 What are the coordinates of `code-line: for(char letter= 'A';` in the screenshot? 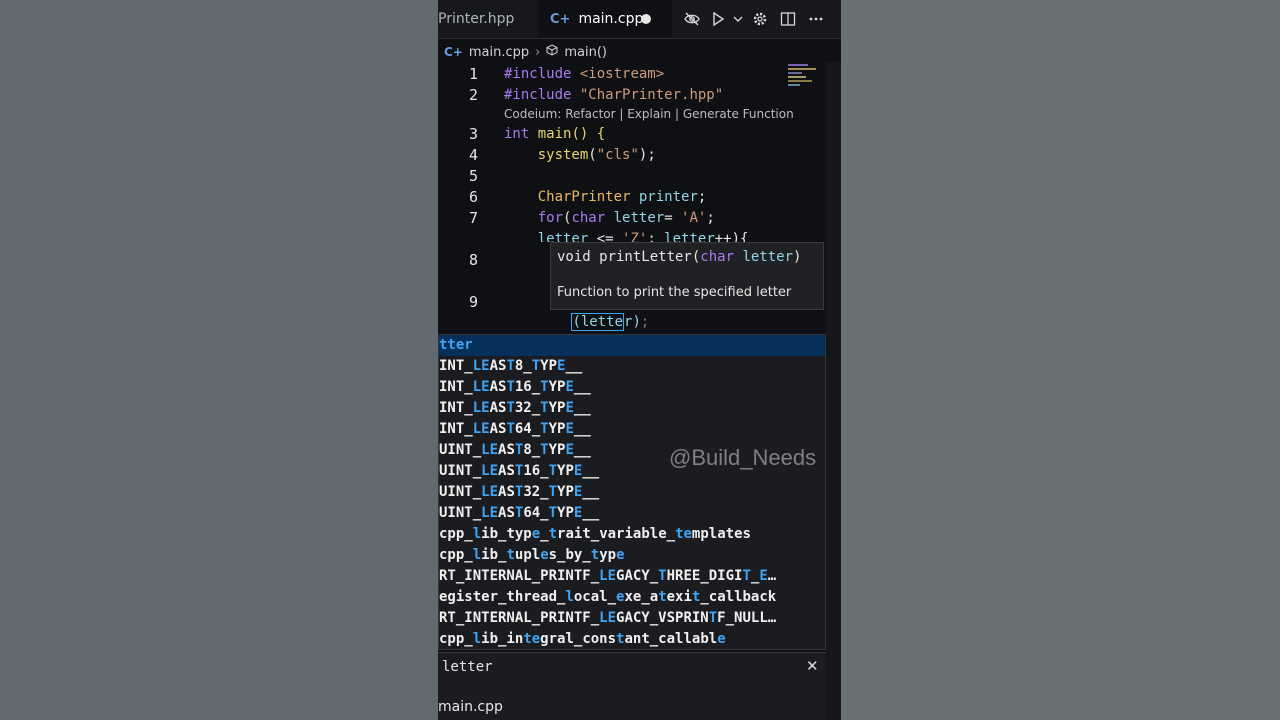 It's located at (626, 218).